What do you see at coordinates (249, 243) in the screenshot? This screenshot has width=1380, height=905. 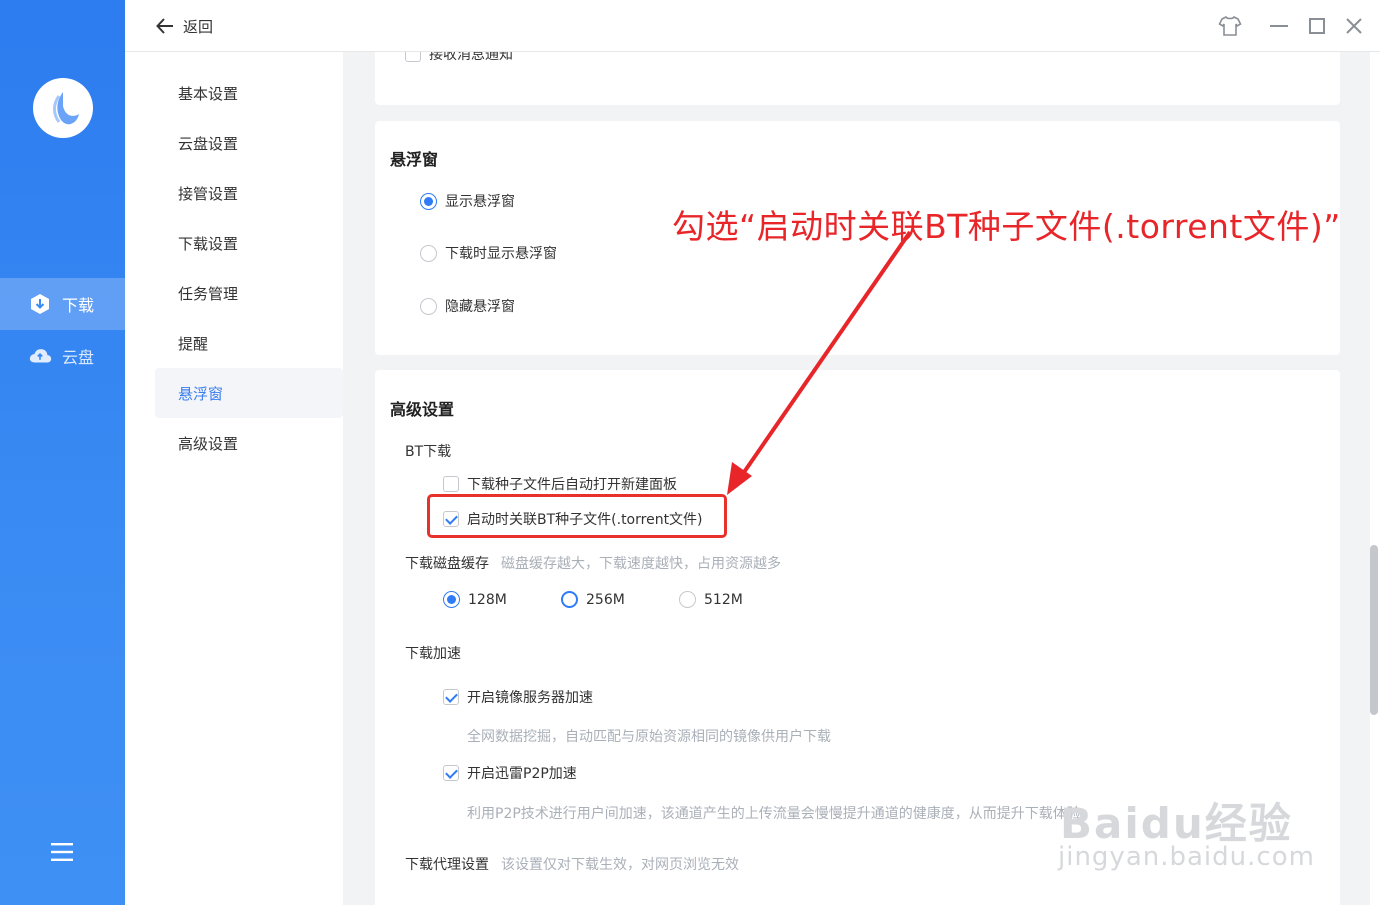 I see `subnav-item-download: 下载设置` at bounding box center [249, 243].